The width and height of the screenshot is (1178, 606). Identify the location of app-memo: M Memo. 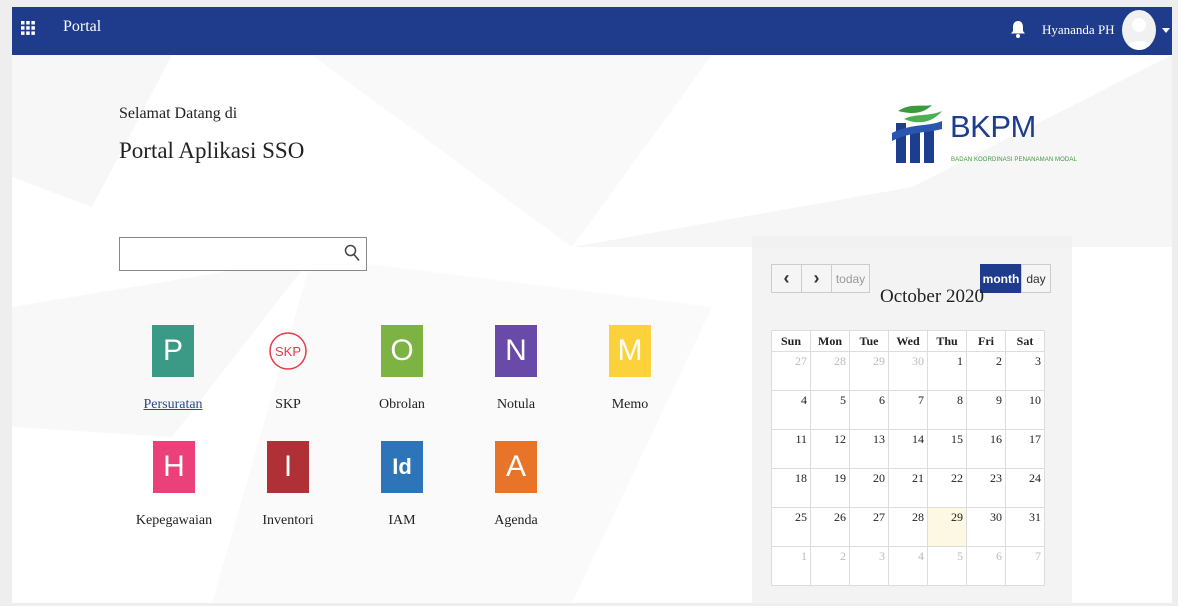
(630, 369).